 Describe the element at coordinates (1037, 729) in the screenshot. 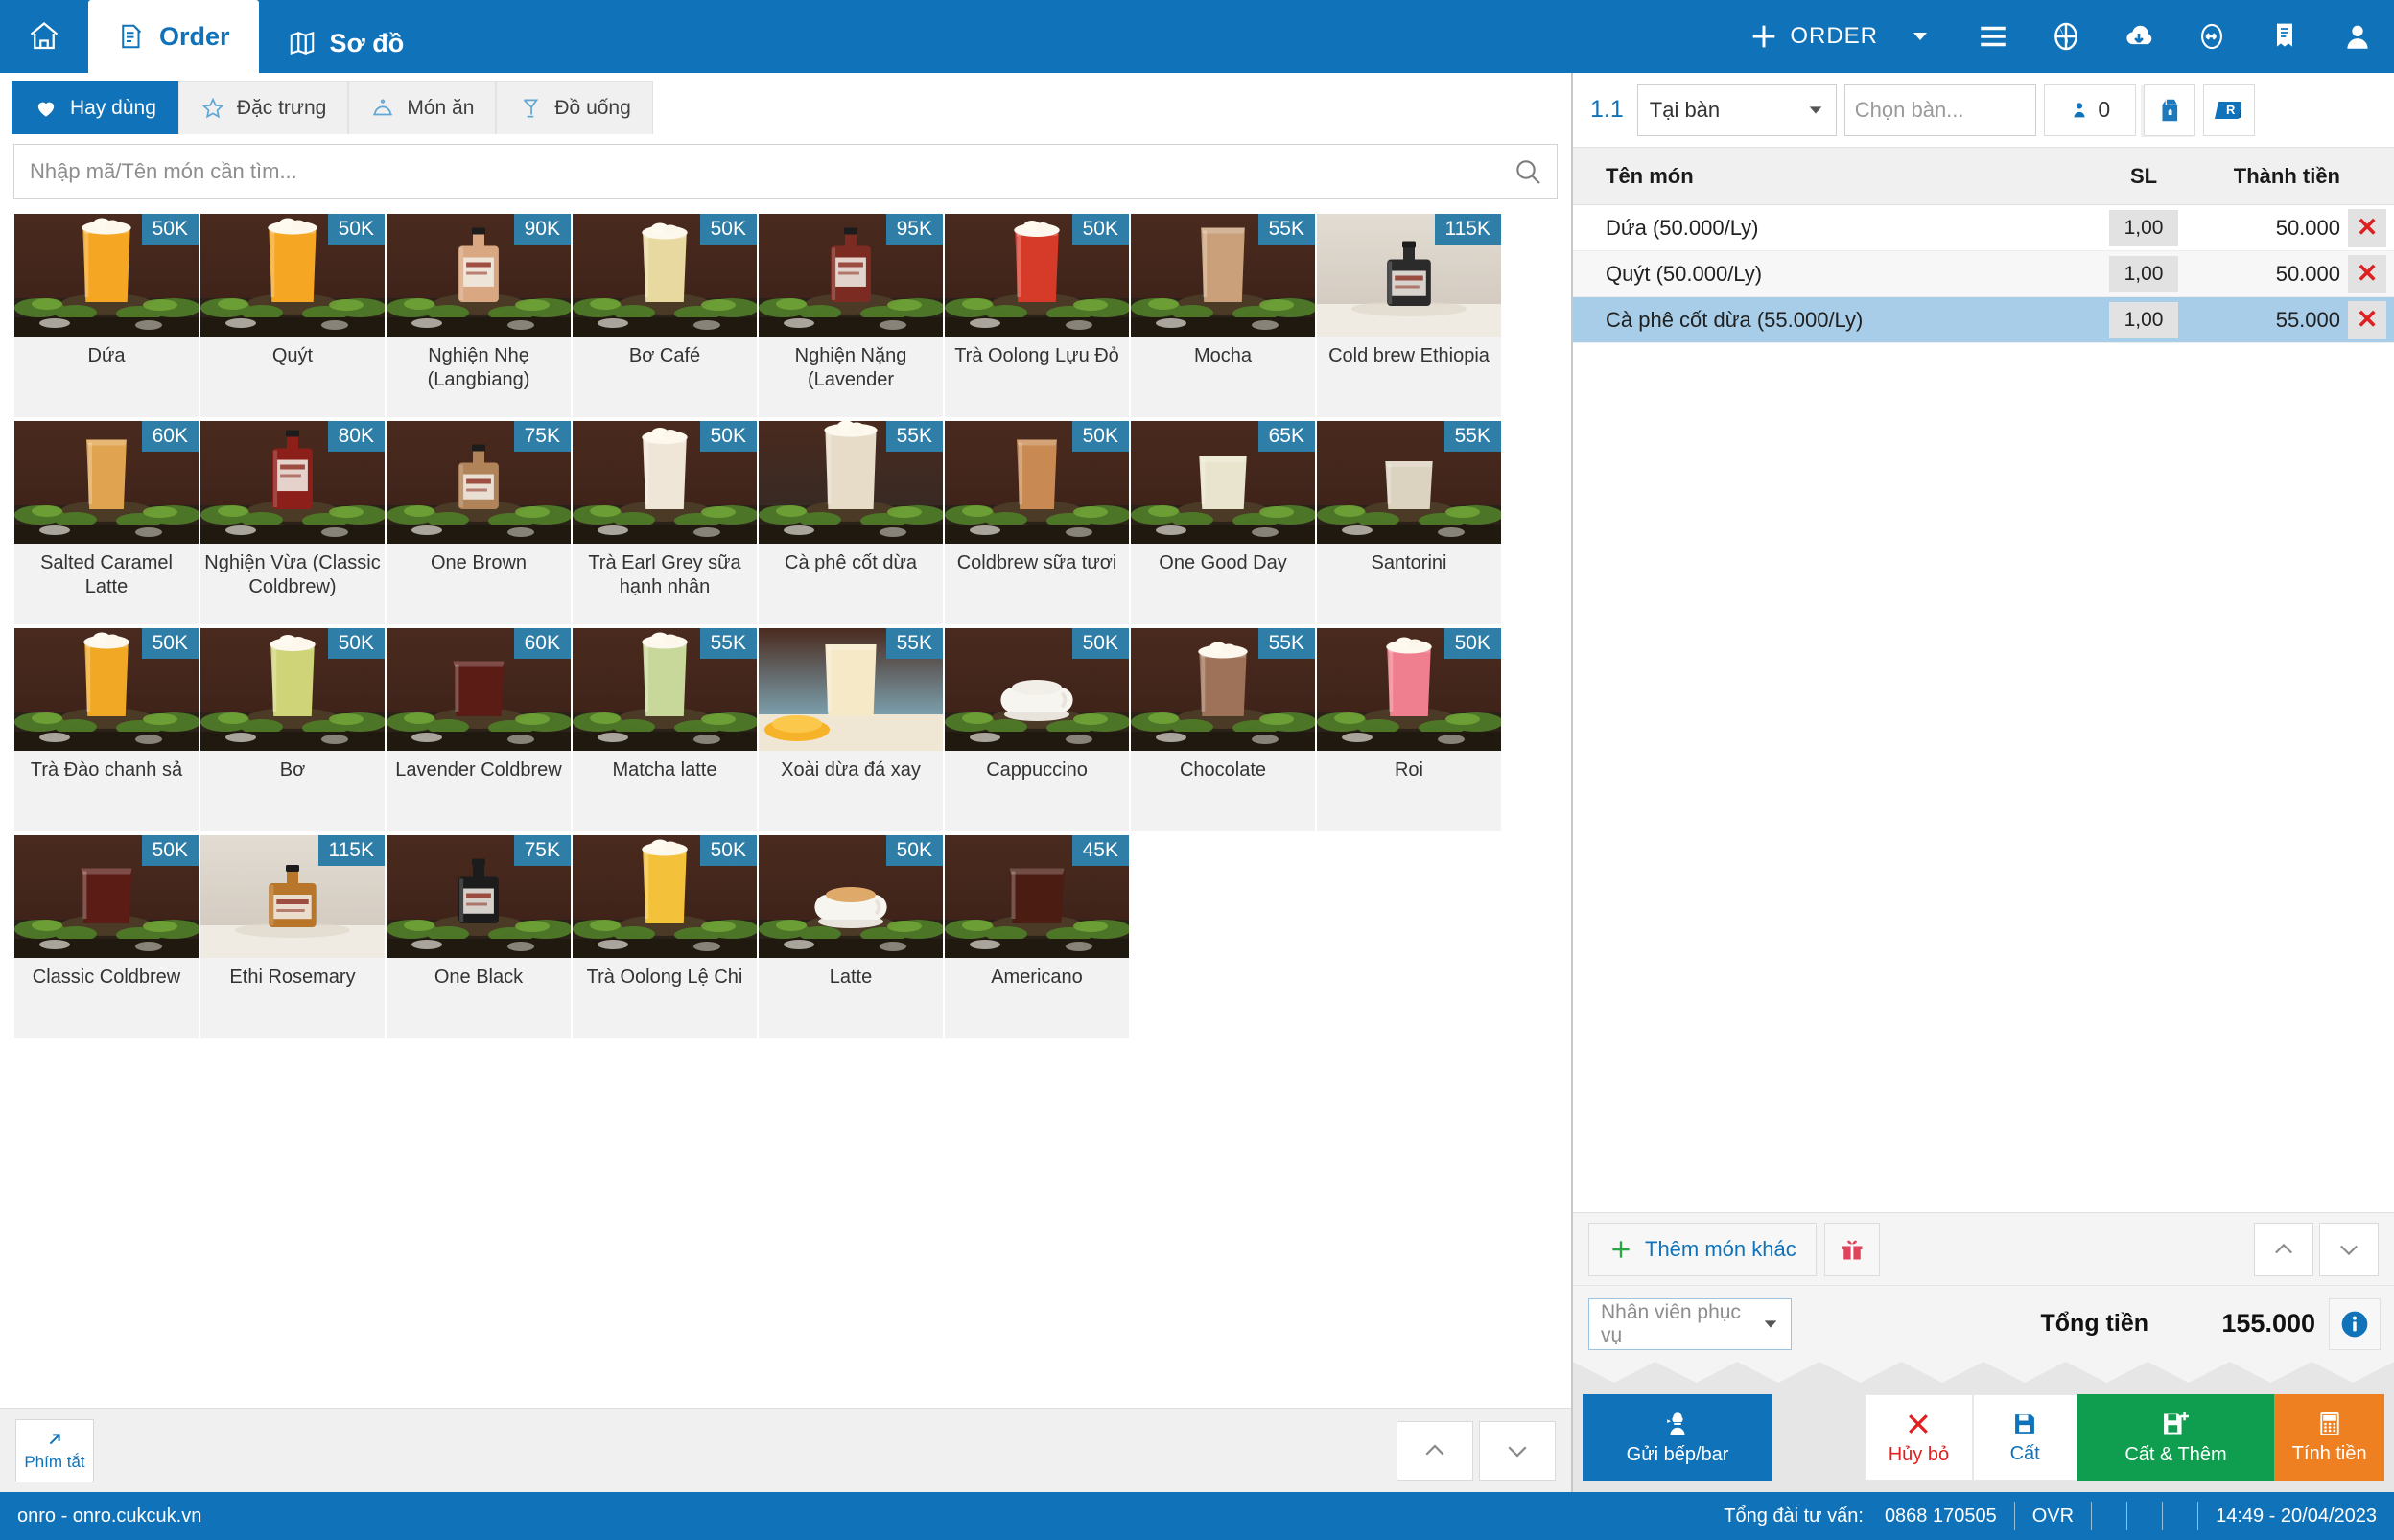

I see `product-card: 50K Cappuccino` at that location.